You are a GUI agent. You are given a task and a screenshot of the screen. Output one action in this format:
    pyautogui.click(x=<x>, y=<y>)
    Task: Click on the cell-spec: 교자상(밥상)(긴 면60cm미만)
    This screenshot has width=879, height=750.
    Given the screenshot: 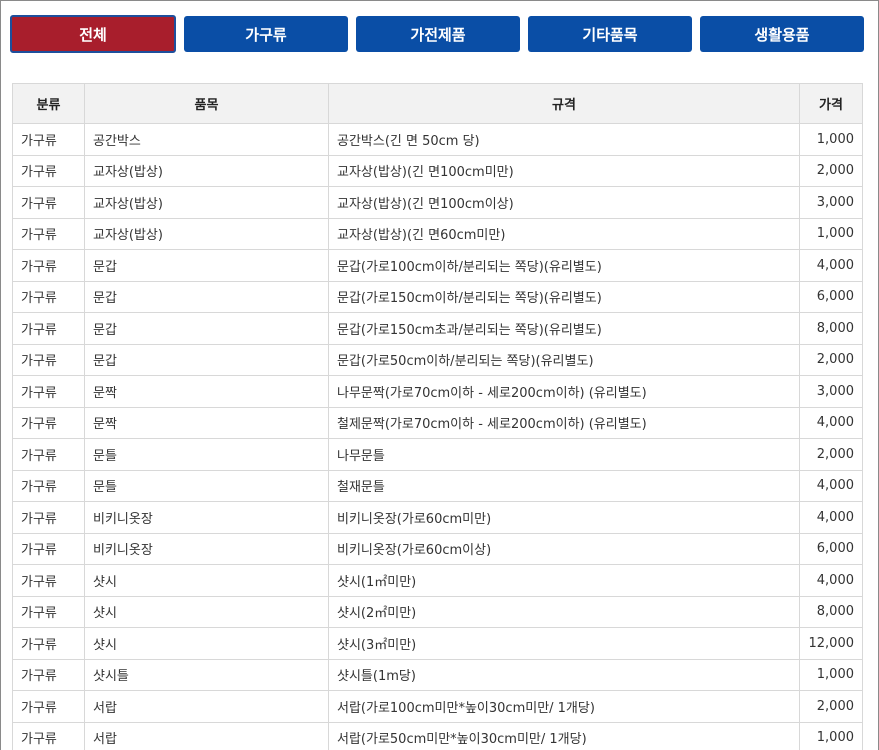 What is the action you would take?
    pyautogui.click(x=564, y=233)
    